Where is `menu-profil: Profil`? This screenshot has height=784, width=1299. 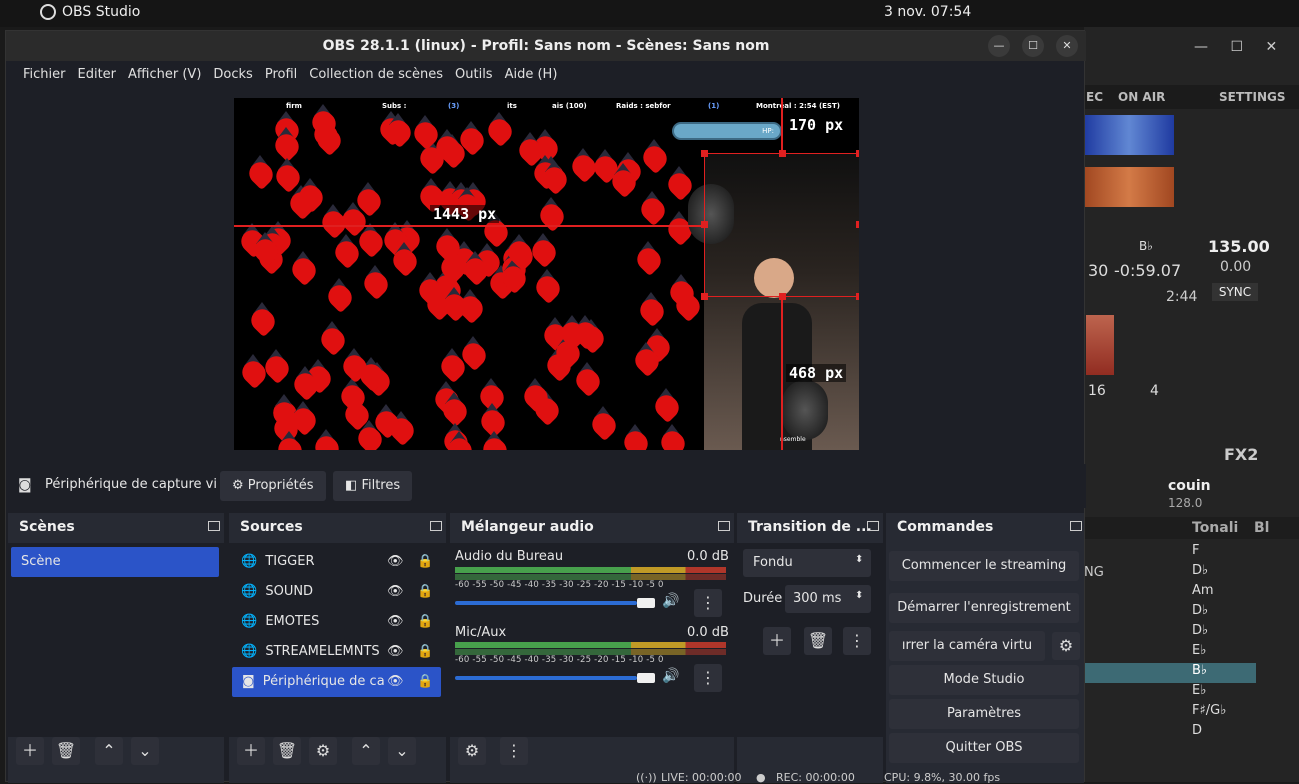
menu-profil: Profil is located at coordinates (281, 76).